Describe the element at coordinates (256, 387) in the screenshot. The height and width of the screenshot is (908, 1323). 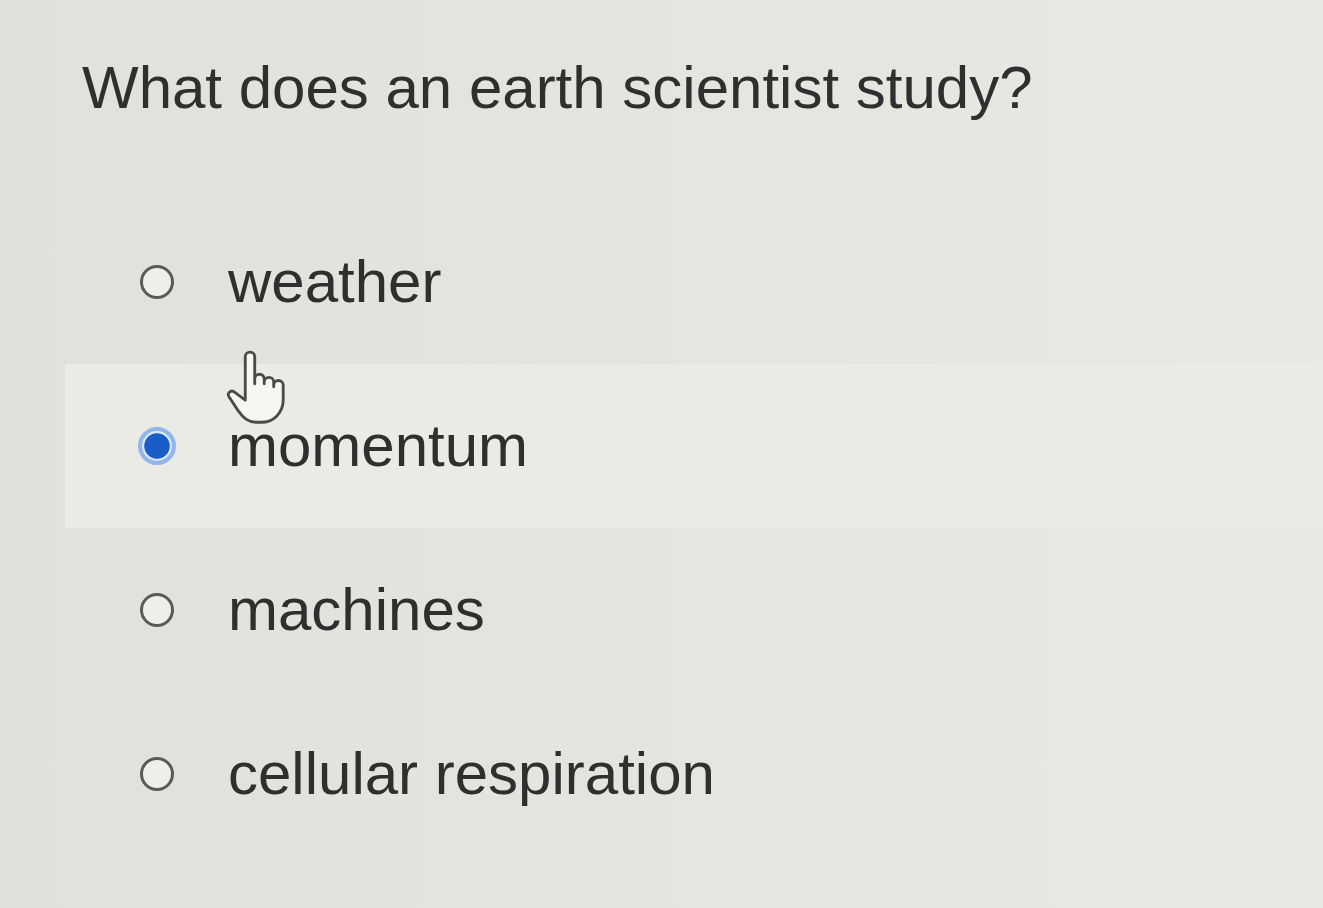
I see `hand-pointer-icon` at that location.